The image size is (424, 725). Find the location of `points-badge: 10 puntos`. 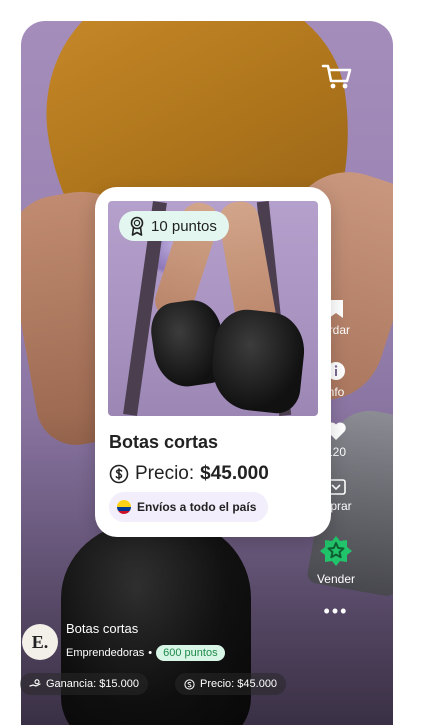

points-badge: 10 puntos is located at coordinates (174, 226).